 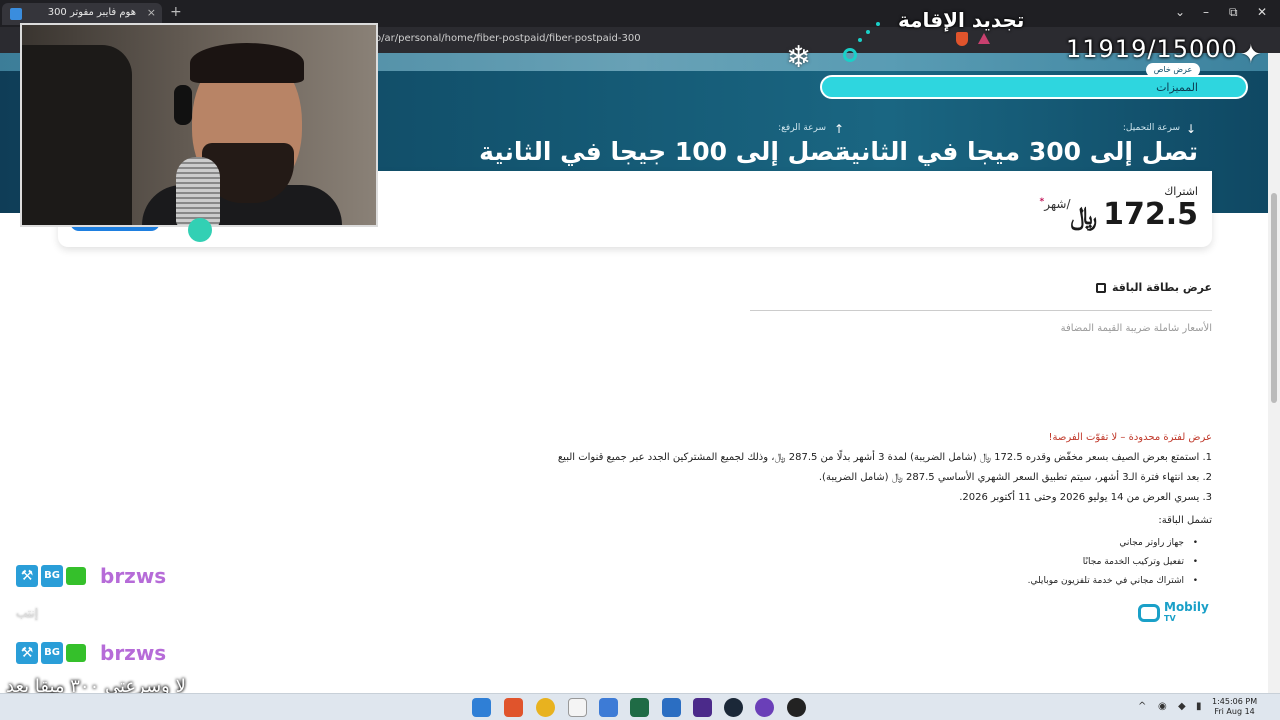 What do you see at coordinates (577, 707) in the screenshot?
I see `notepad-icon` at bounding box center [577, 707].